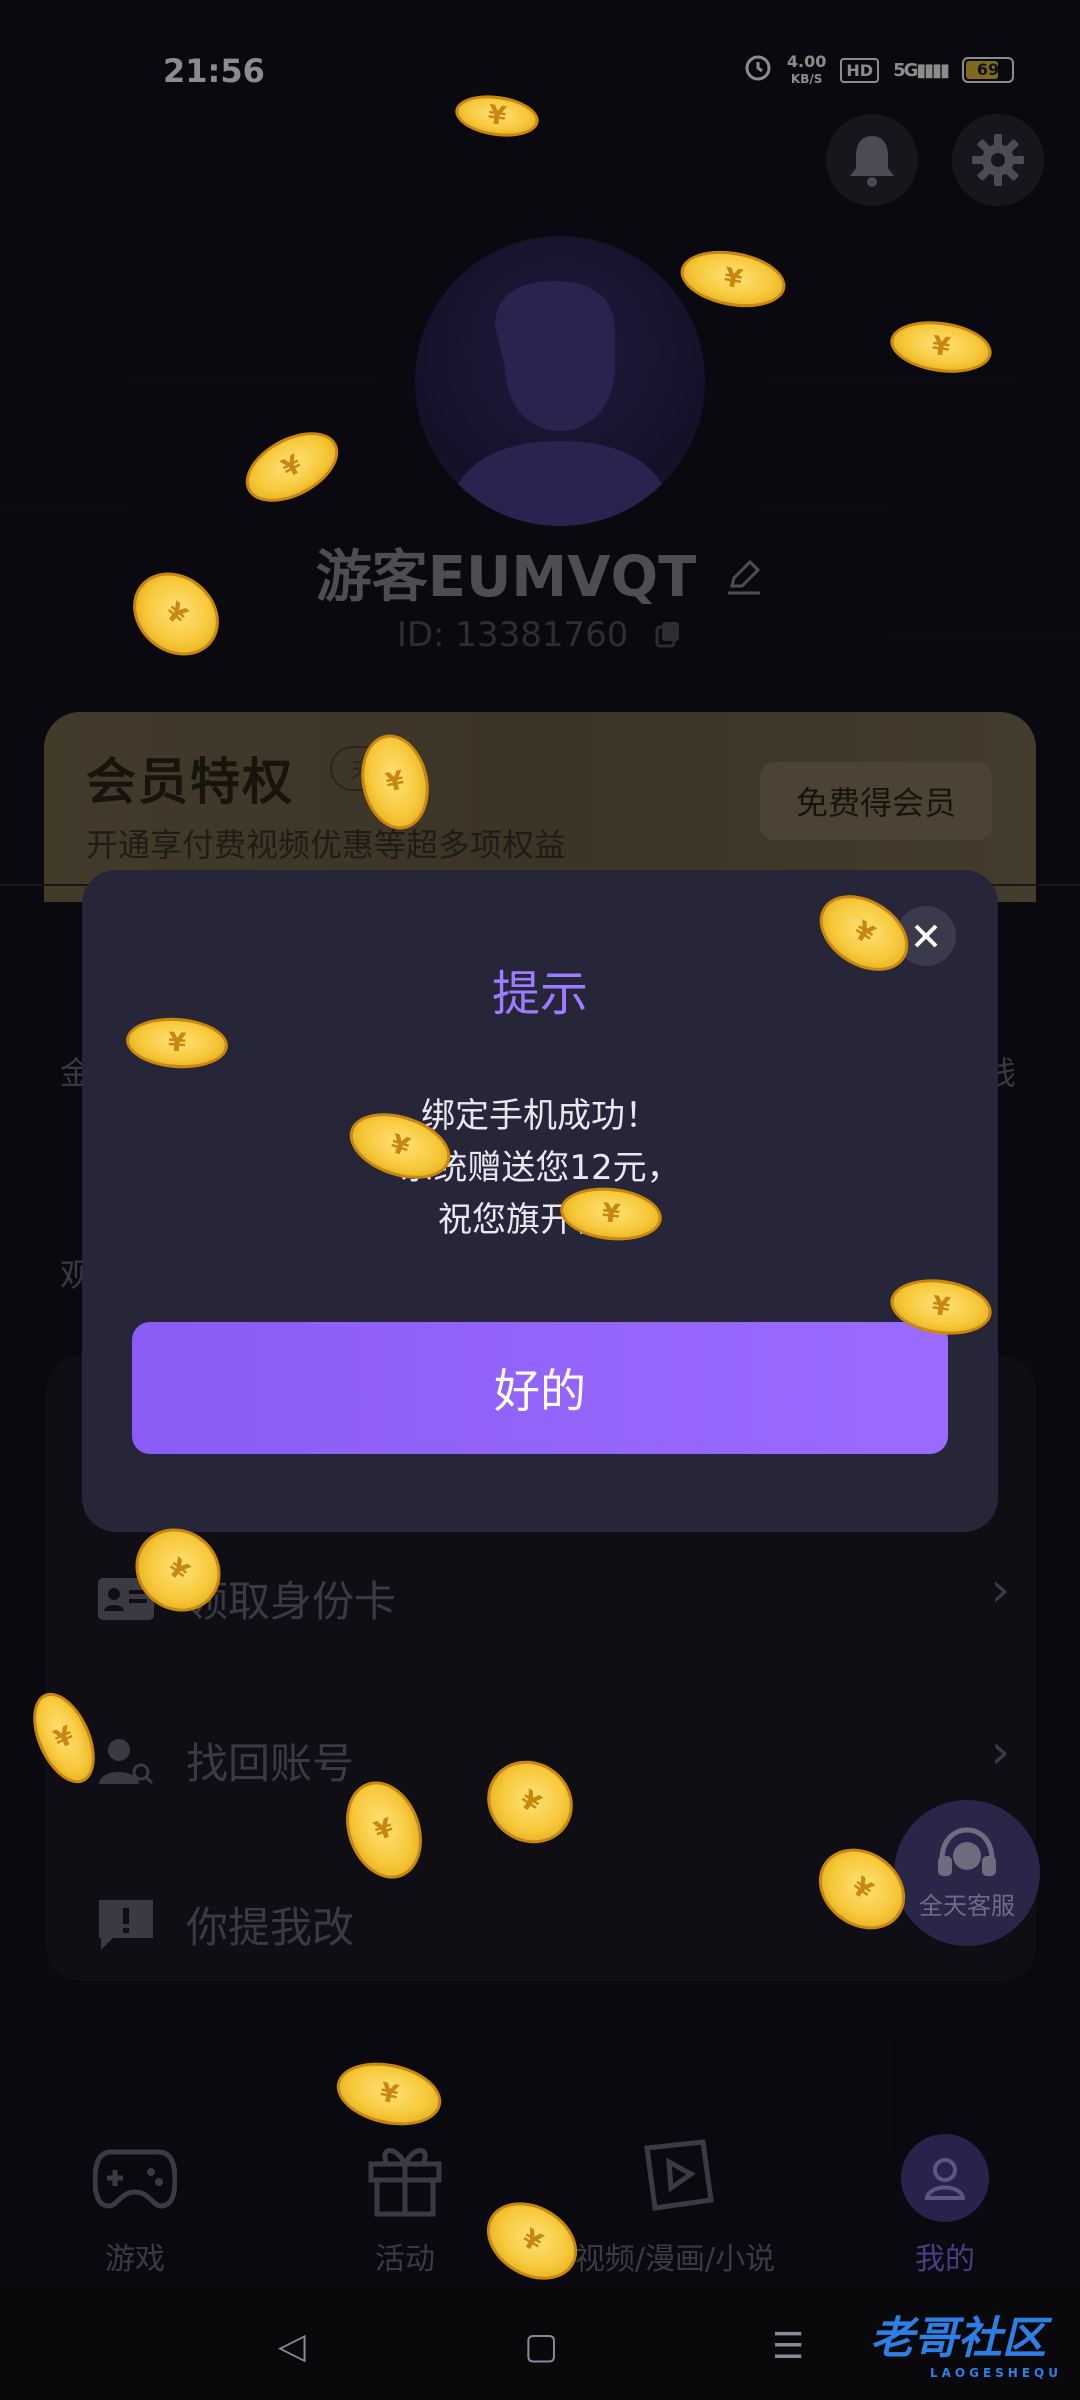  I want to click on watermark-logo: 老哥社区 LAOGESHEQU, so click(966, 2341).